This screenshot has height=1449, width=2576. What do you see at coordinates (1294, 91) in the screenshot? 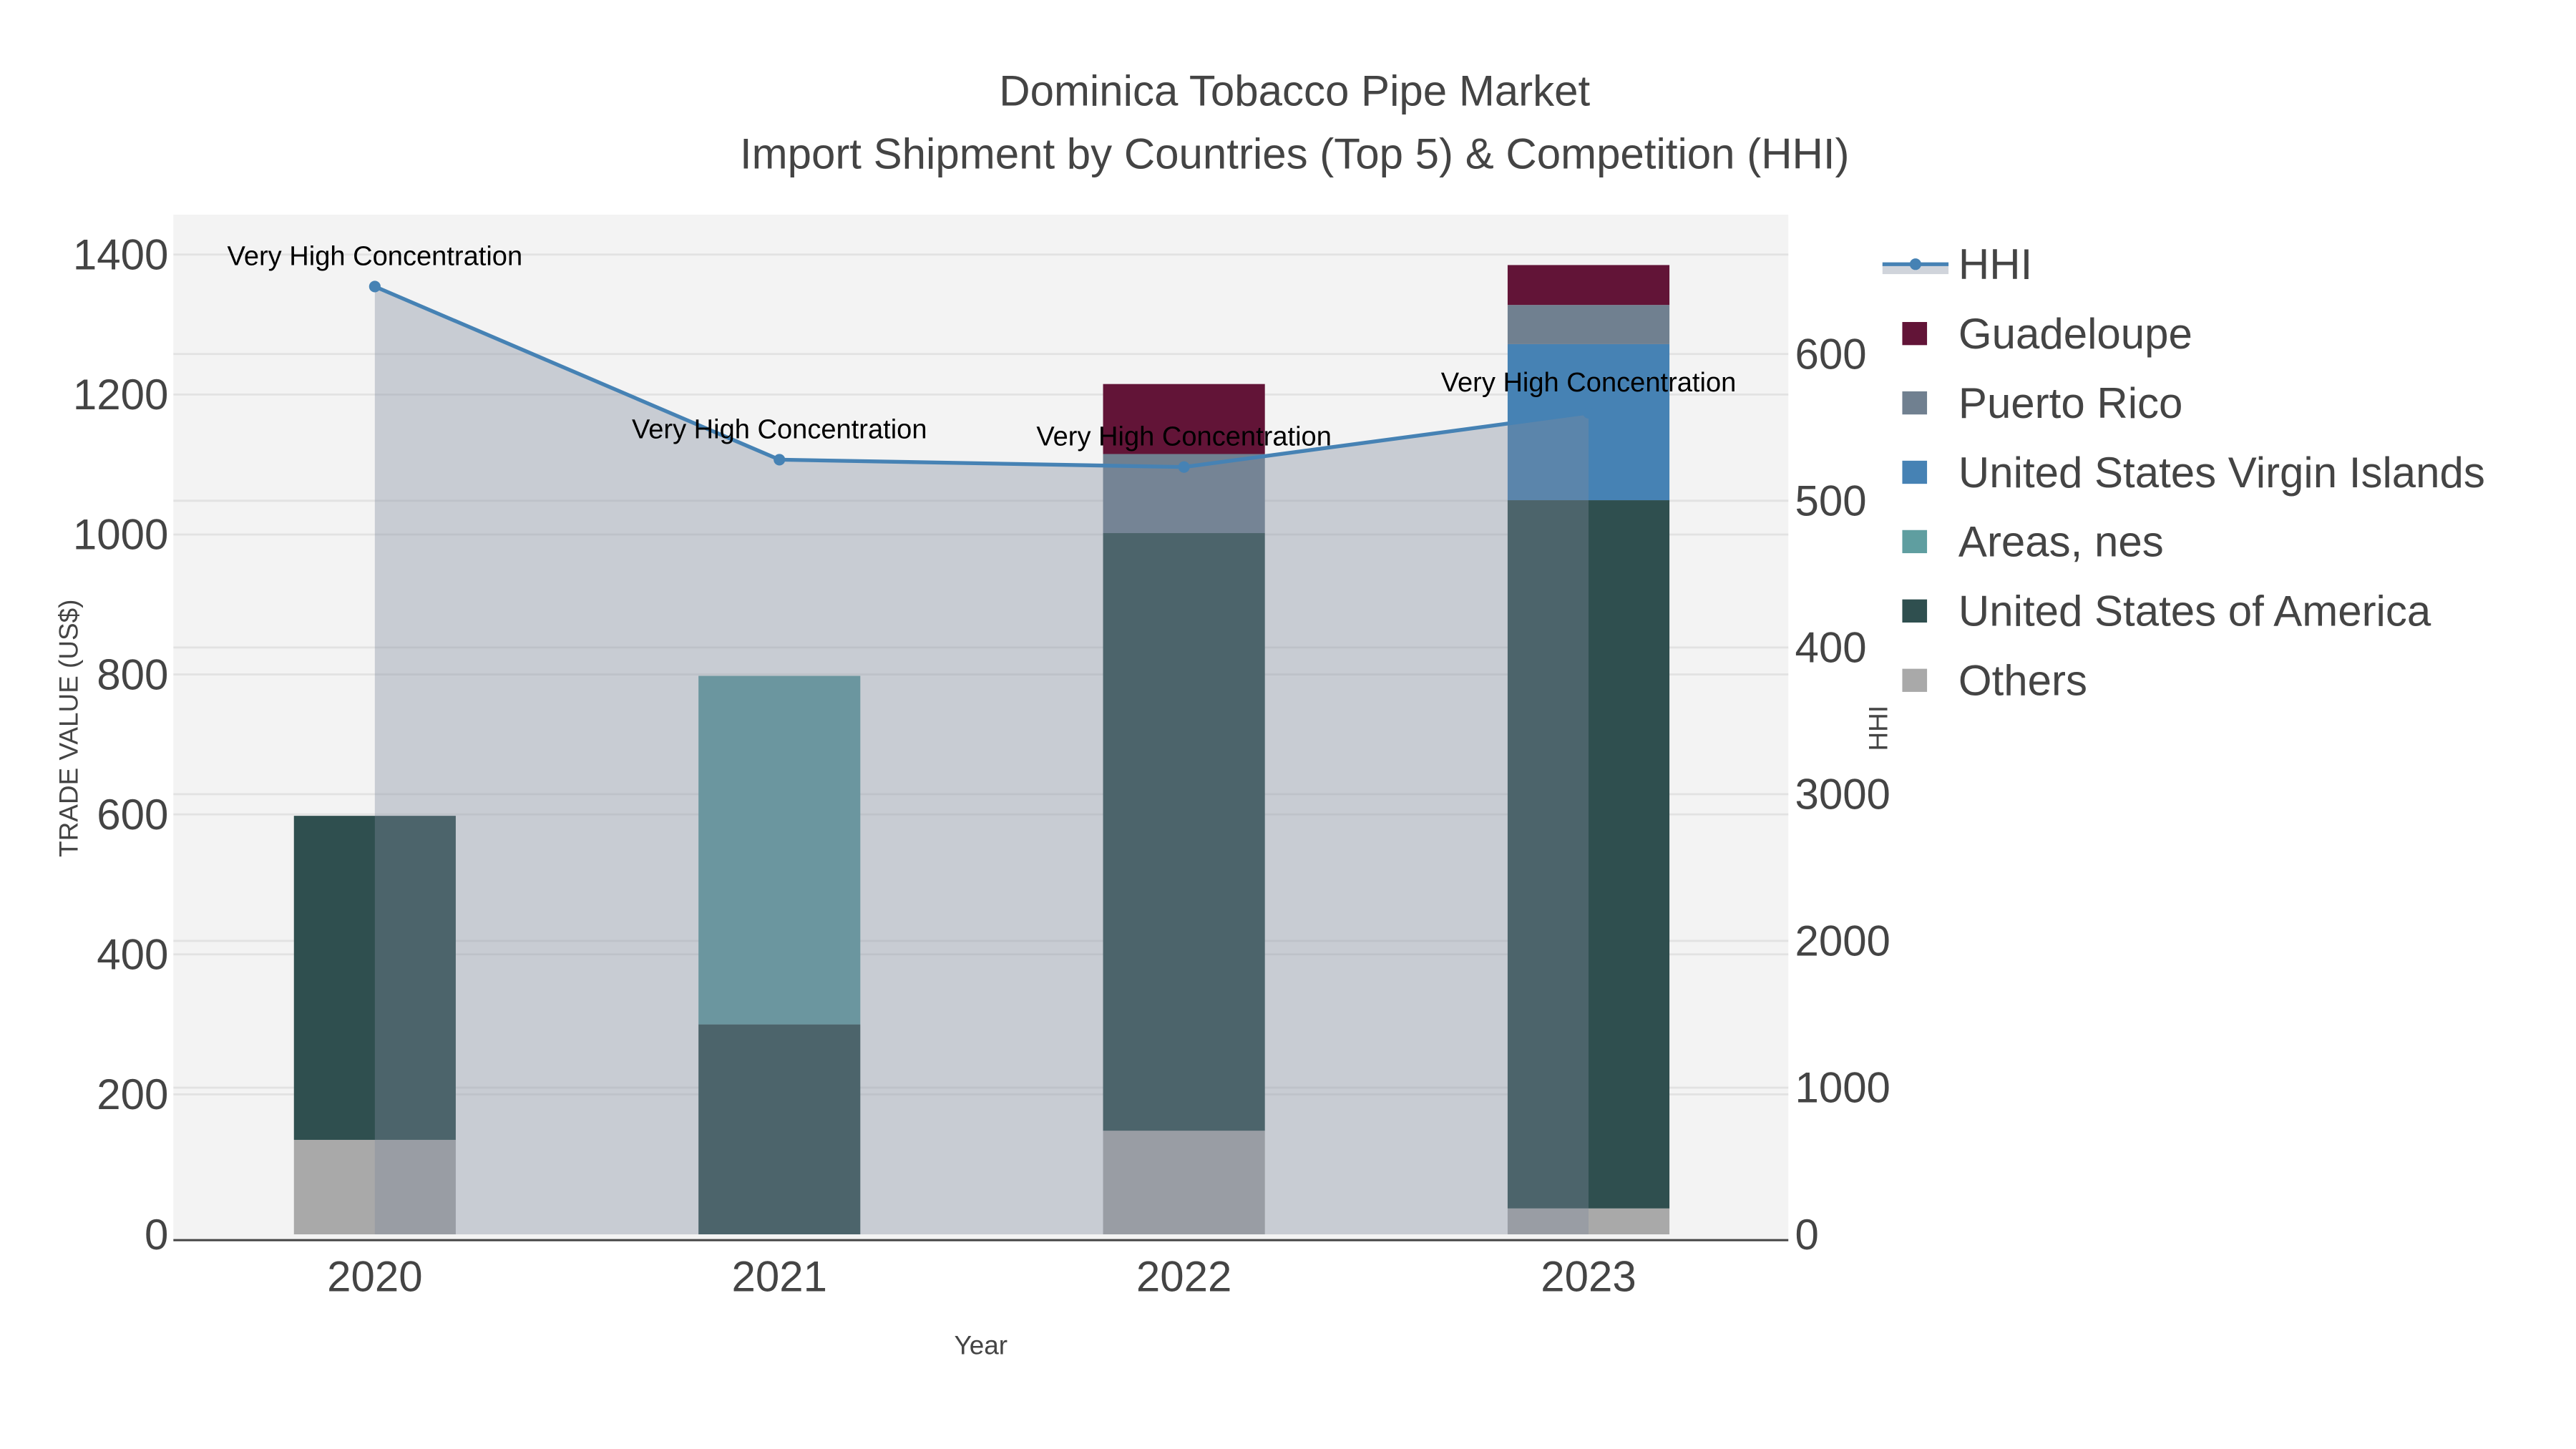
I see `chart-title: Dominica Tobacco Pipe Market` at bounding box center [1294, 91].